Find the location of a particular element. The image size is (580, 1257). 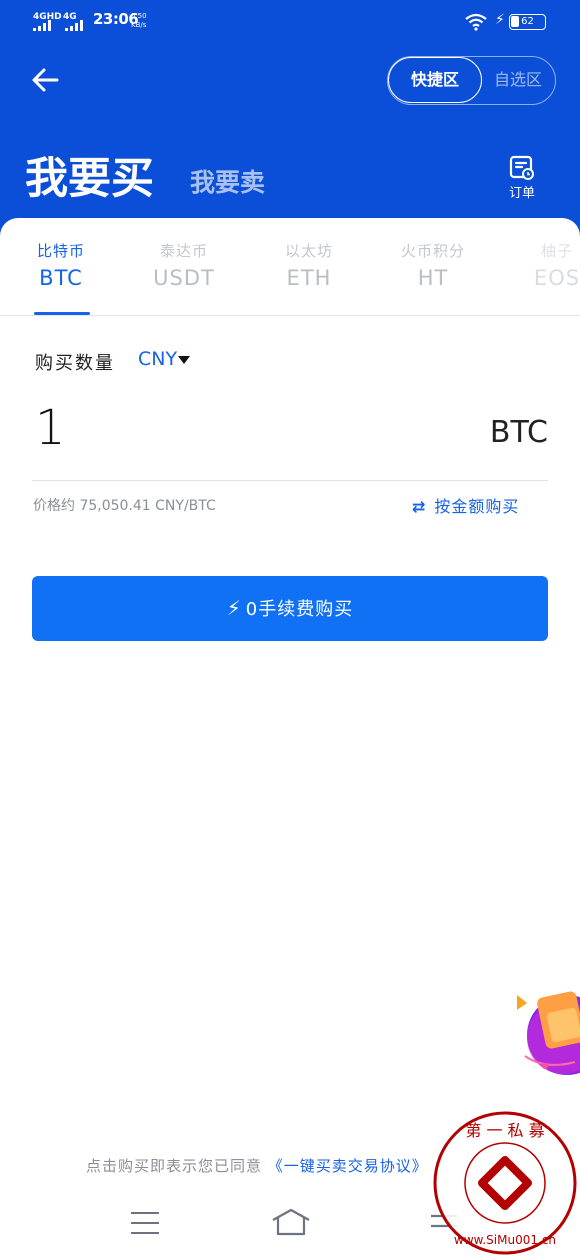

buy-button: ⚡ 0手续费购买 is located at coordinates (290, 608).